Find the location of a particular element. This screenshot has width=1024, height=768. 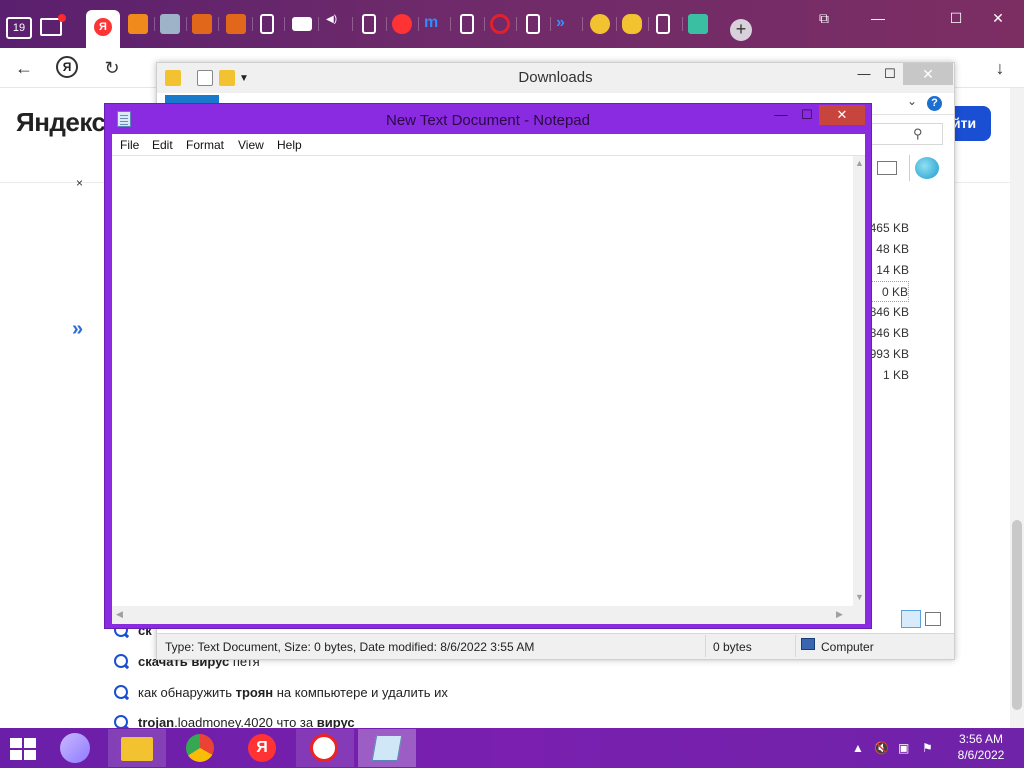

start-button is located at coordinates (24, 749).